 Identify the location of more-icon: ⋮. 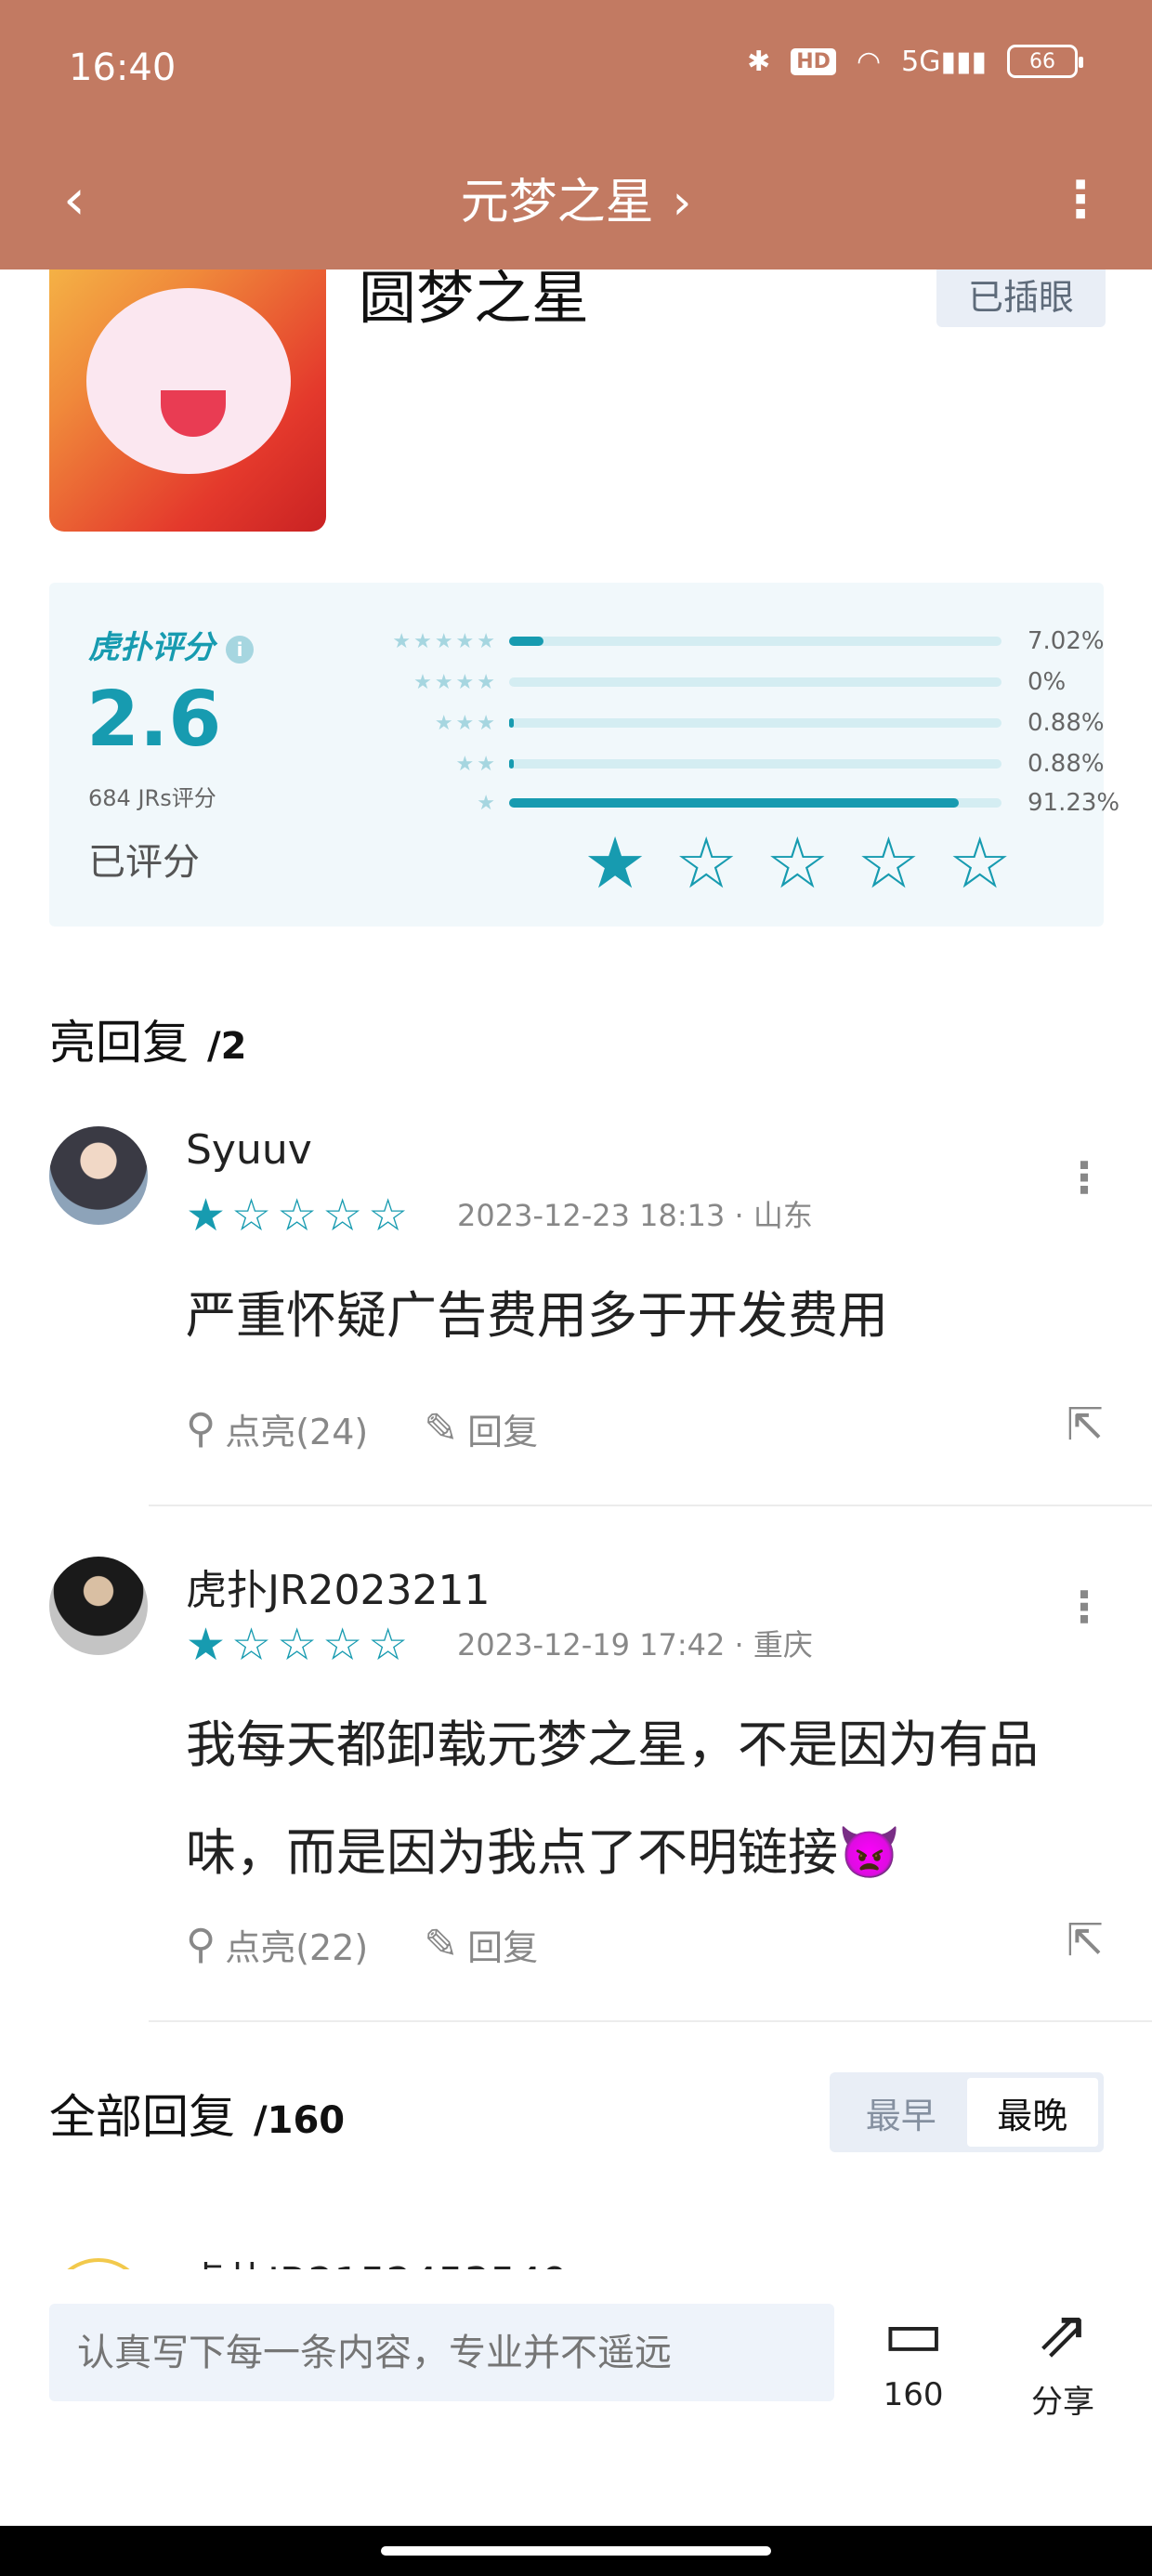
(1080, 199).